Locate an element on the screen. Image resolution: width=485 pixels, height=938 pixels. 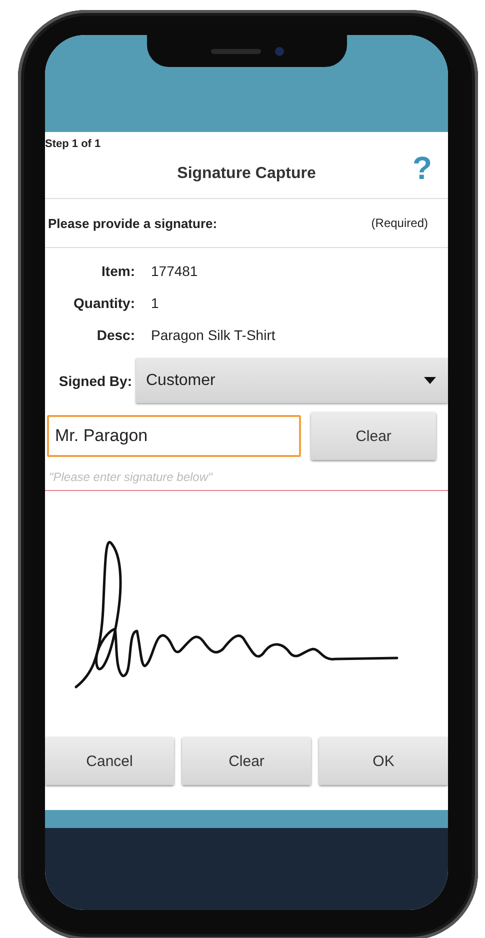
detail-value: 1 is located at coordinates (155, 303).